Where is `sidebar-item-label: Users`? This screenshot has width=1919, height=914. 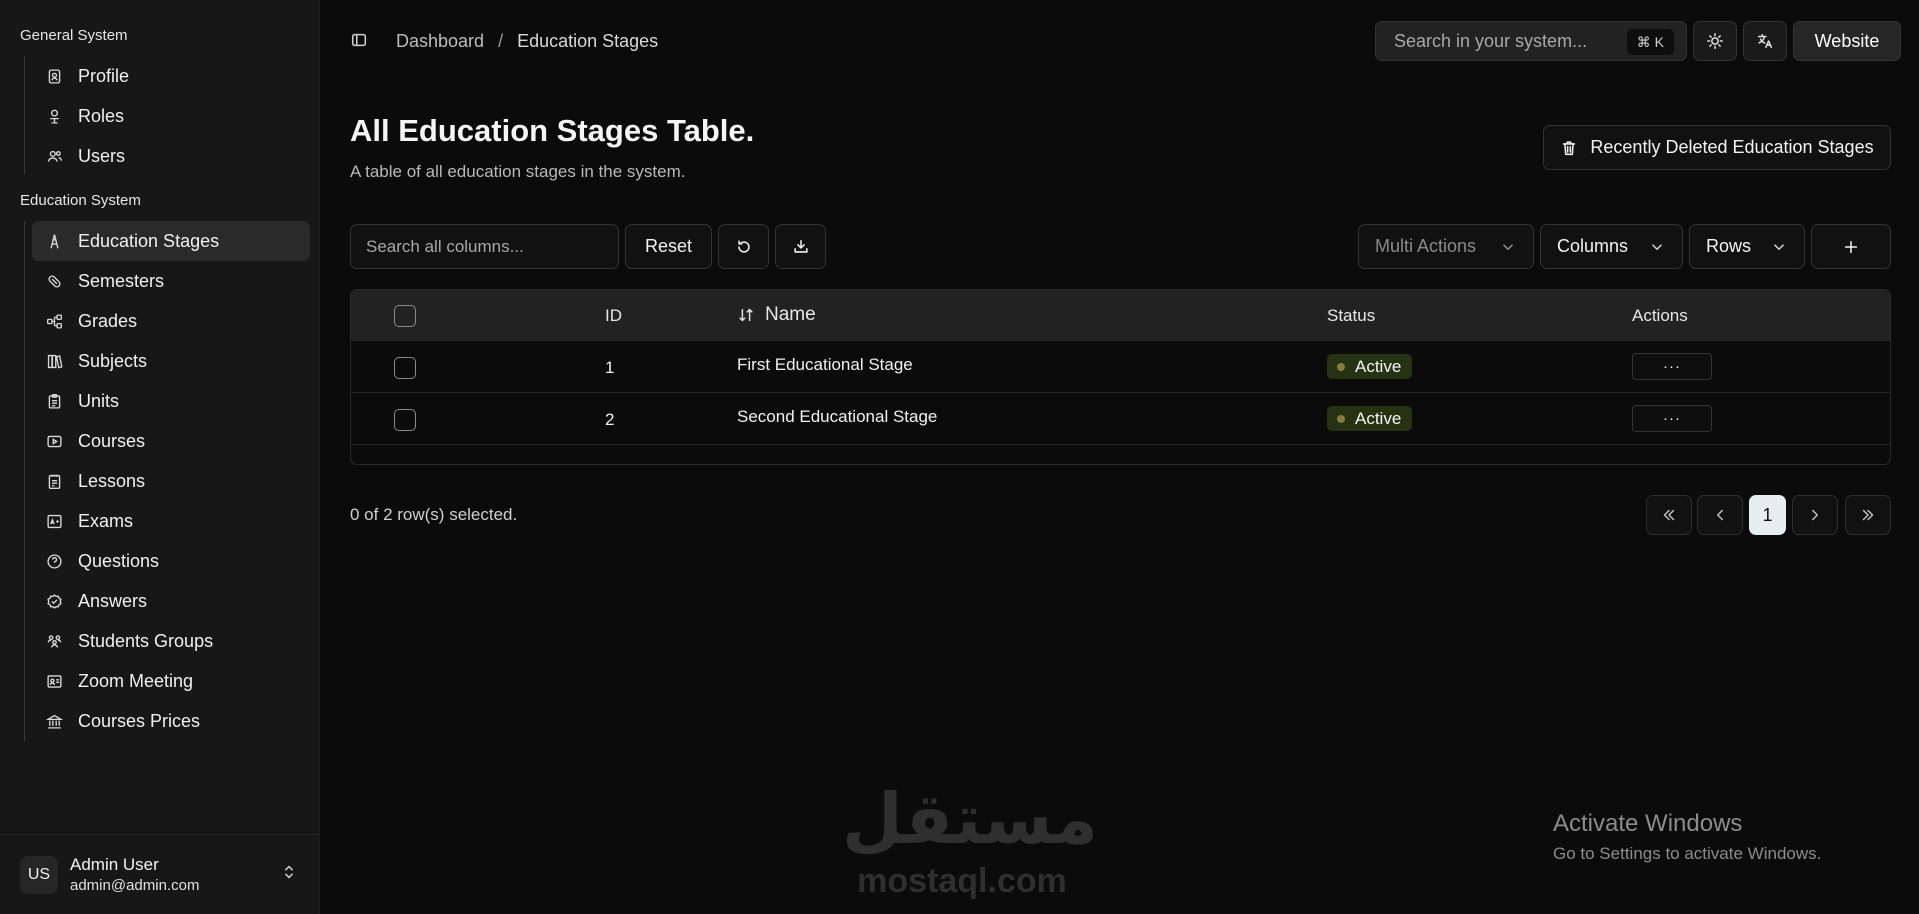
sidebar-item-label: Users is located at coordinates (102, 155).